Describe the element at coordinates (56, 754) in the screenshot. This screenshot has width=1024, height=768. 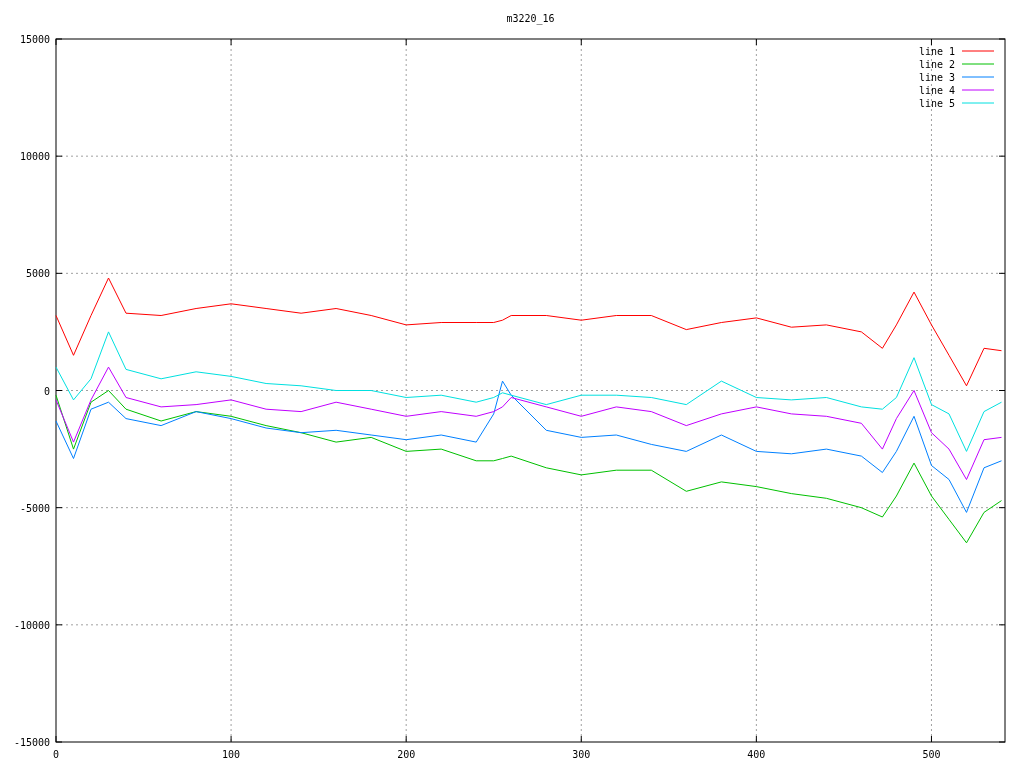
I see `x-tick-label: 0` at that location.